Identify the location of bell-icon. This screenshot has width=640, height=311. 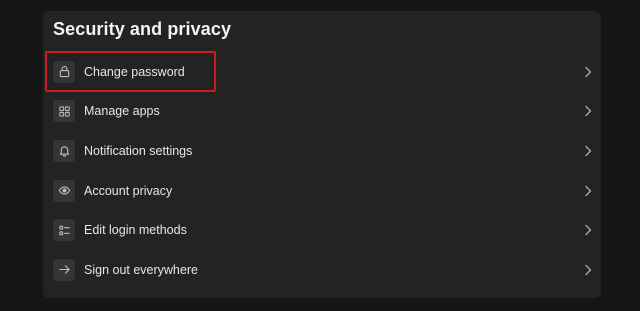
(64, 150).